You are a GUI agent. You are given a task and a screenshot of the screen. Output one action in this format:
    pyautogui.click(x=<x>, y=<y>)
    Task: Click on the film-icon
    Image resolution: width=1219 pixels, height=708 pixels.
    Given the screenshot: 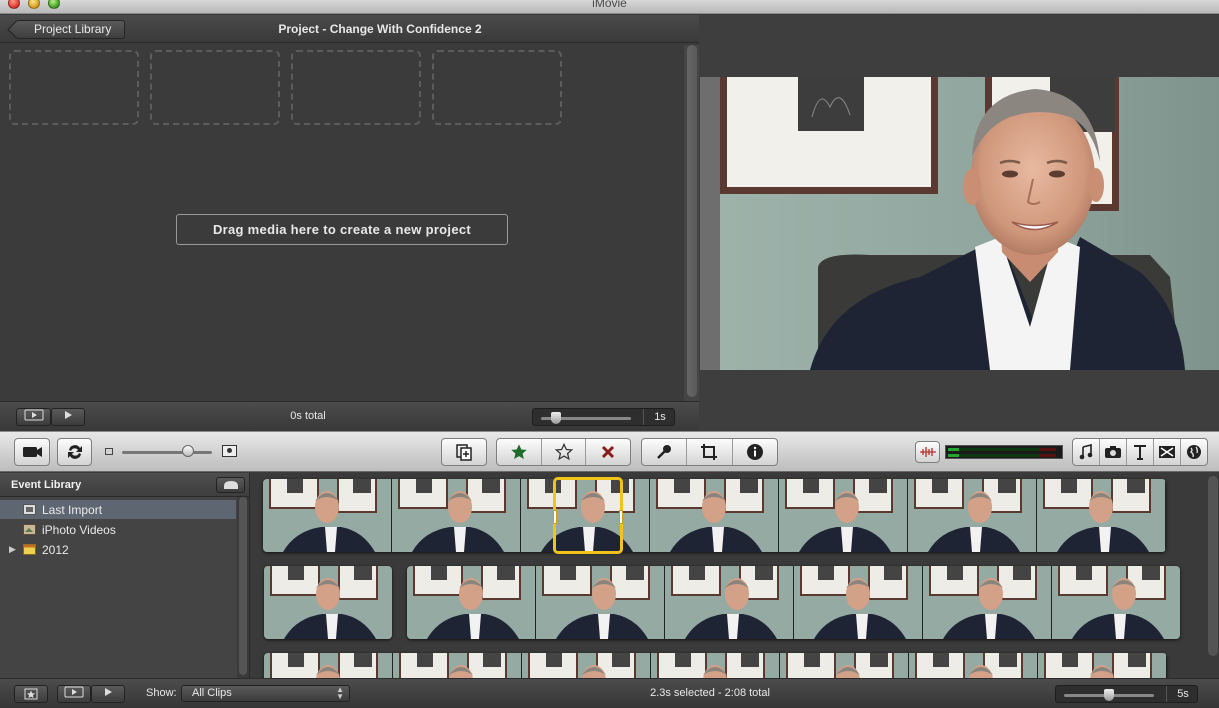 What is the action you would take?
    pyautogui.click(x=29, y=509)
    